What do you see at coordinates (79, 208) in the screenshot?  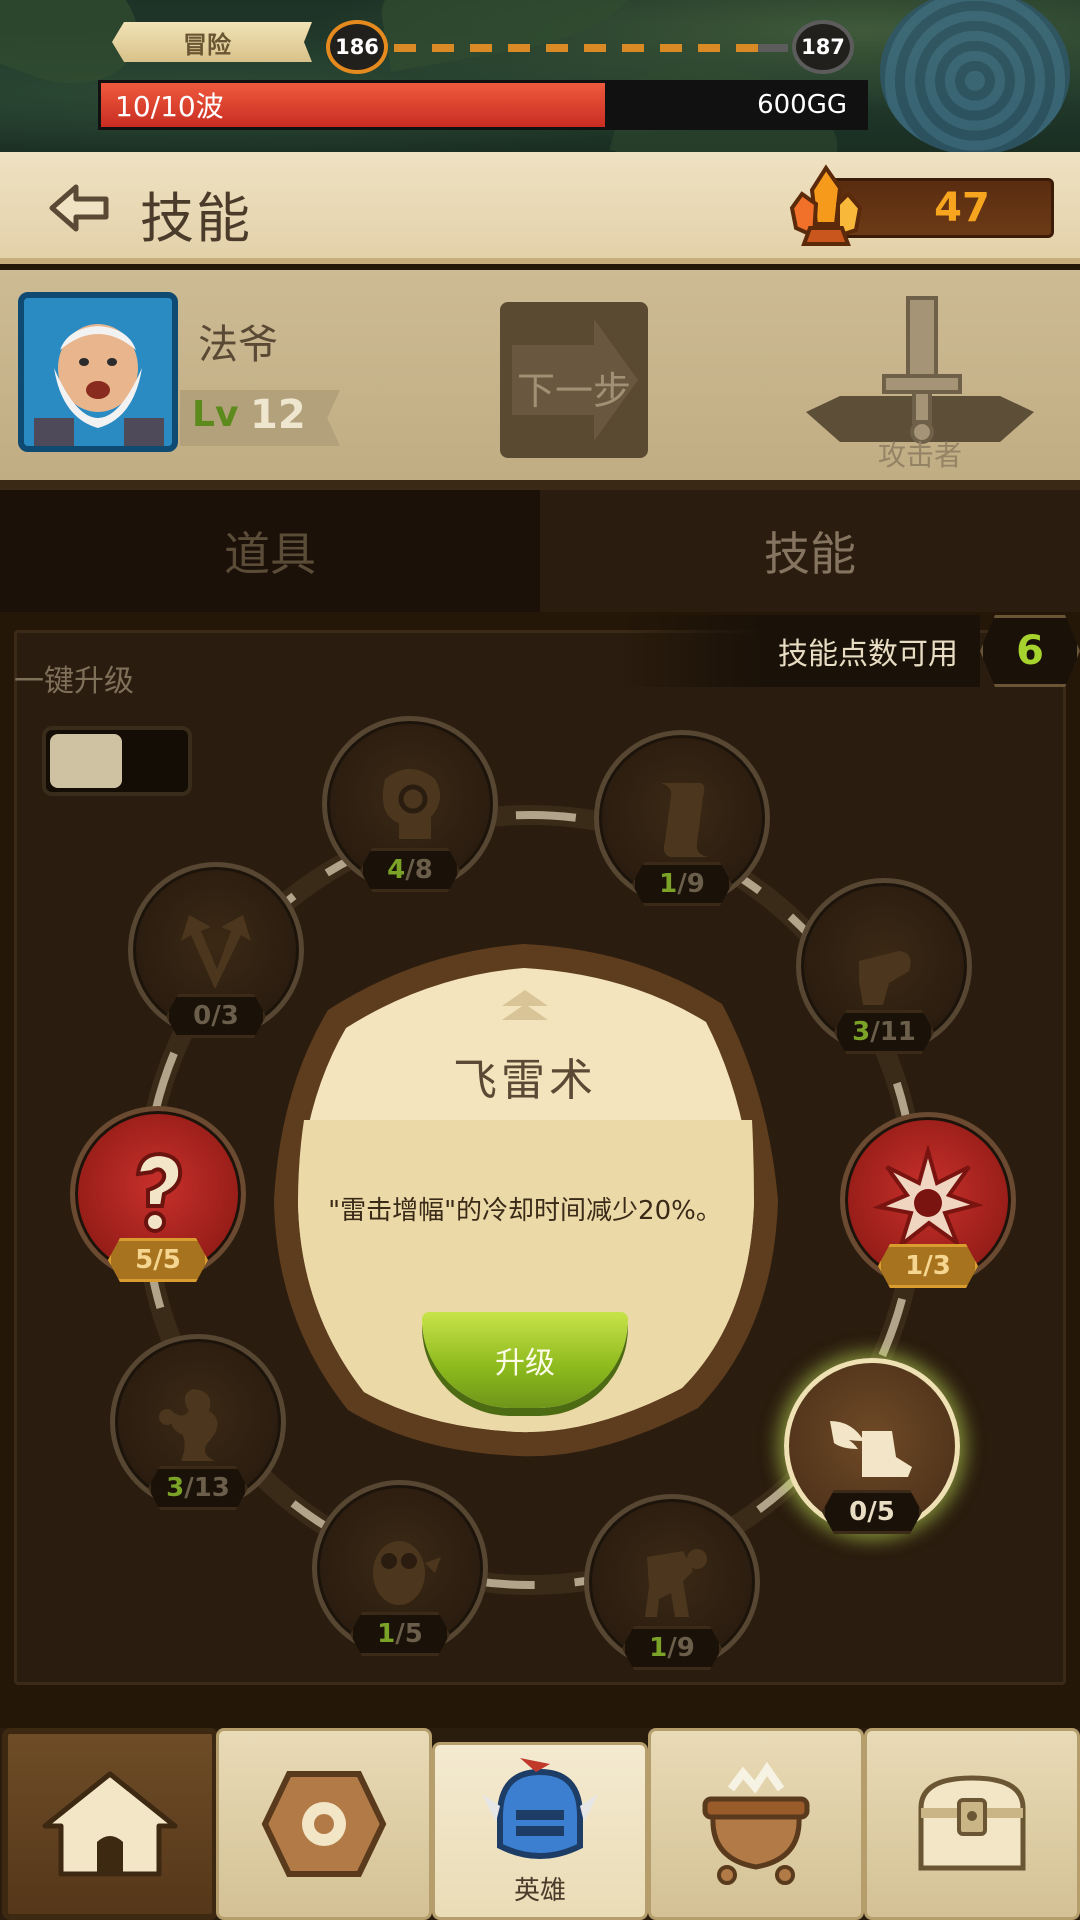 I see `back-button` at bounding box center [79, 208].